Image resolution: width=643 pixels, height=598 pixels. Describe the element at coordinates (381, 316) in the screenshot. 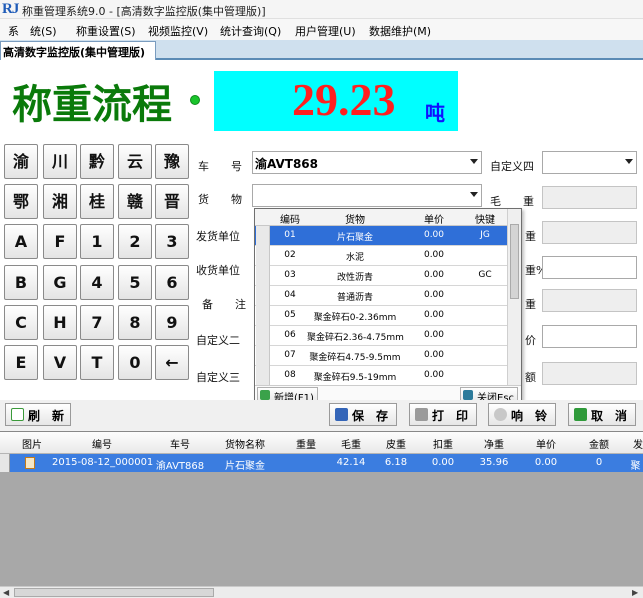

I see `dropdown-row: 05 聚金碎石0-2.36mm 0.00` at that location.